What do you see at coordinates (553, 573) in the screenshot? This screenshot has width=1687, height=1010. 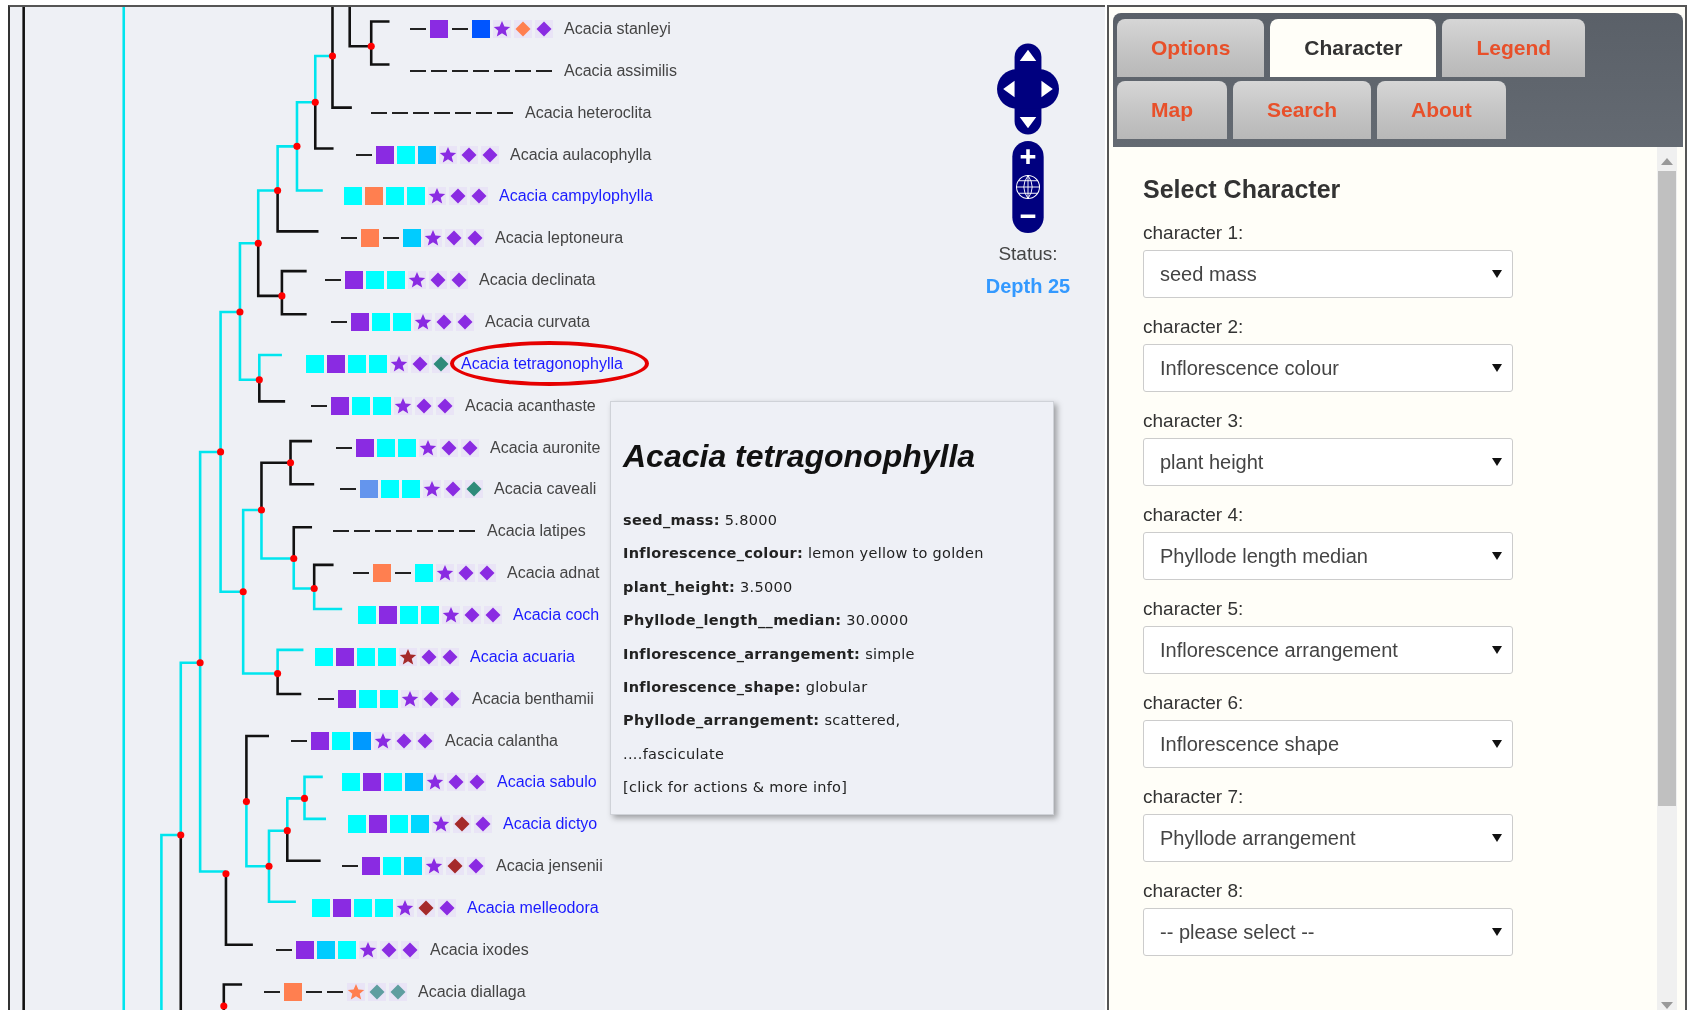 I see `species-name: Acacia adnat` at bounding box center [553, 573].